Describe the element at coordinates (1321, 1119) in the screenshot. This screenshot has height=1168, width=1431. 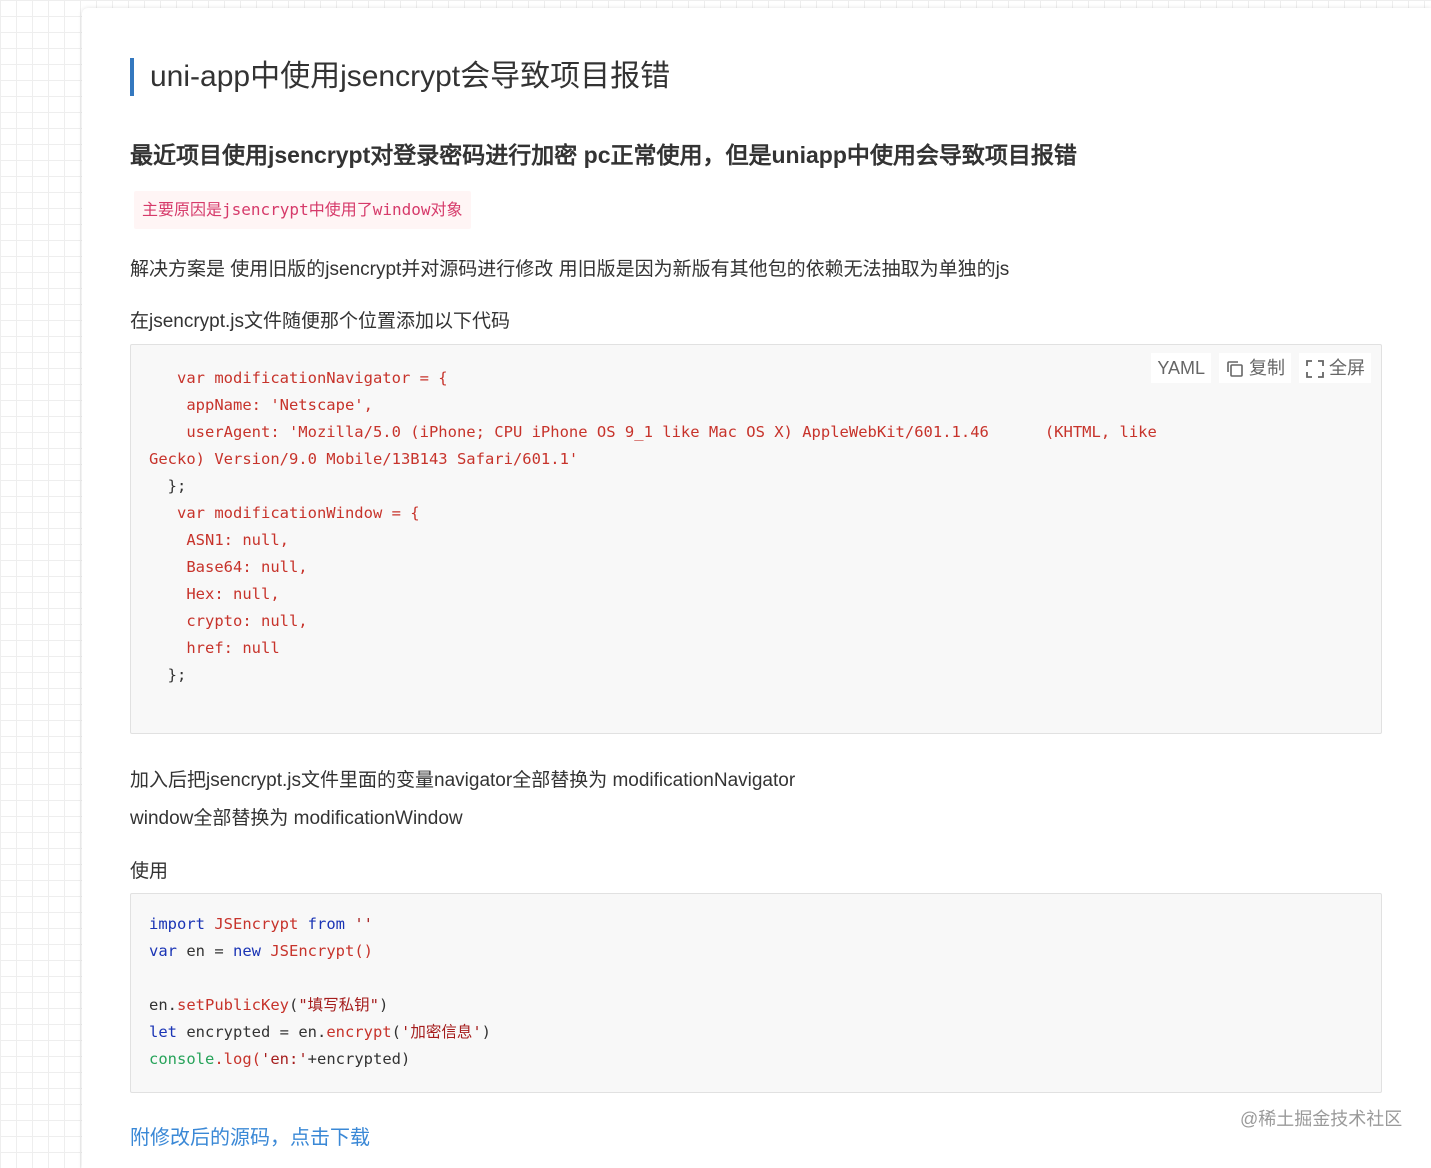
I see `watermark: @稀土掘金技术社区` at that location.